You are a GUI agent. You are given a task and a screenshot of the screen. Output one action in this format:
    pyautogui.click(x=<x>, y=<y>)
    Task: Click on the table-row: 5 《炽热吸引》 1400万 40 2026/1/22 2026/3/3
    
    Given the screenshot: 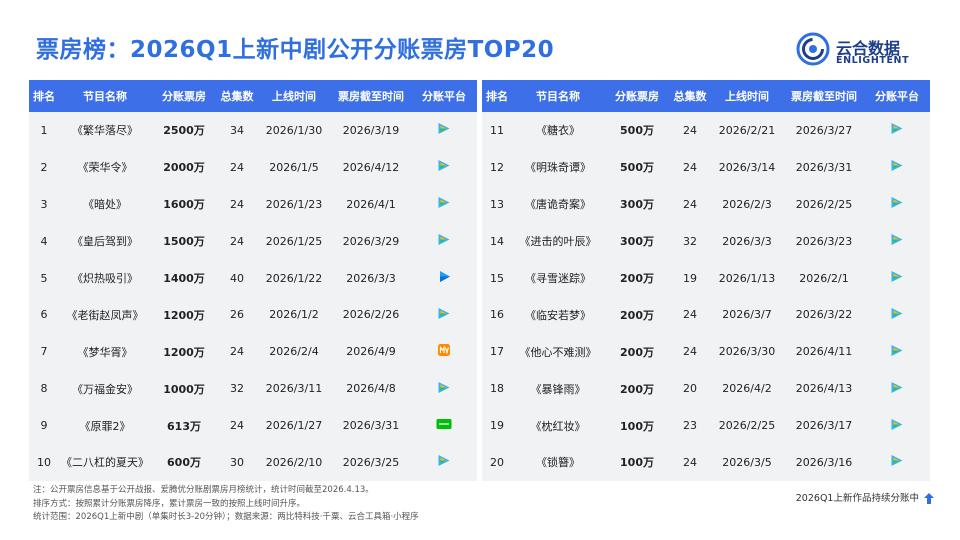 What is the action you would take?
    pyautogui.click(x=253, y=278)
    